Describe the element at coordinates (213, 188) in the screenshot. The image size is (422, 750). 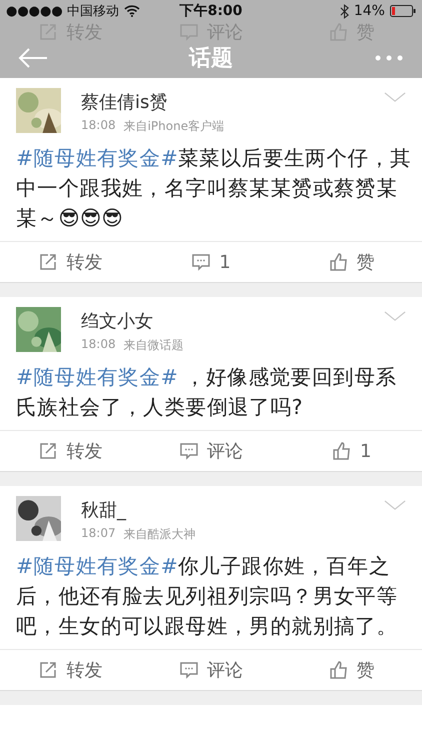
I see `post-text: #随母姓有奖金#菜菜以后要生两个仔，其中一个跟我姓，名字叫蔡某某赟或蔡赟某某～😎😎😎` at that location.